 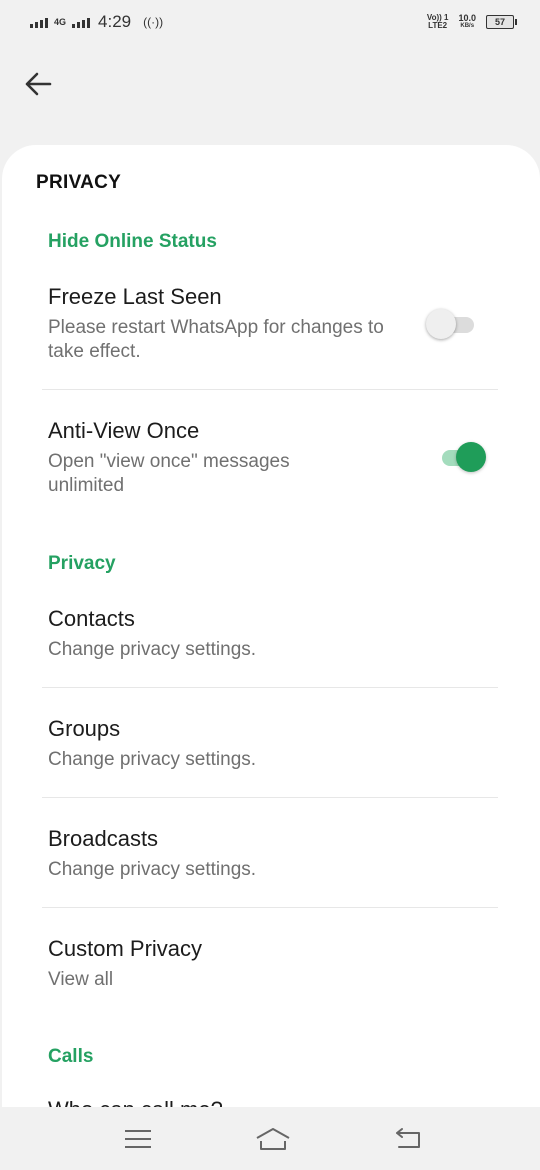 I want to click on clock: 4:29, so click(x=115, y=21).